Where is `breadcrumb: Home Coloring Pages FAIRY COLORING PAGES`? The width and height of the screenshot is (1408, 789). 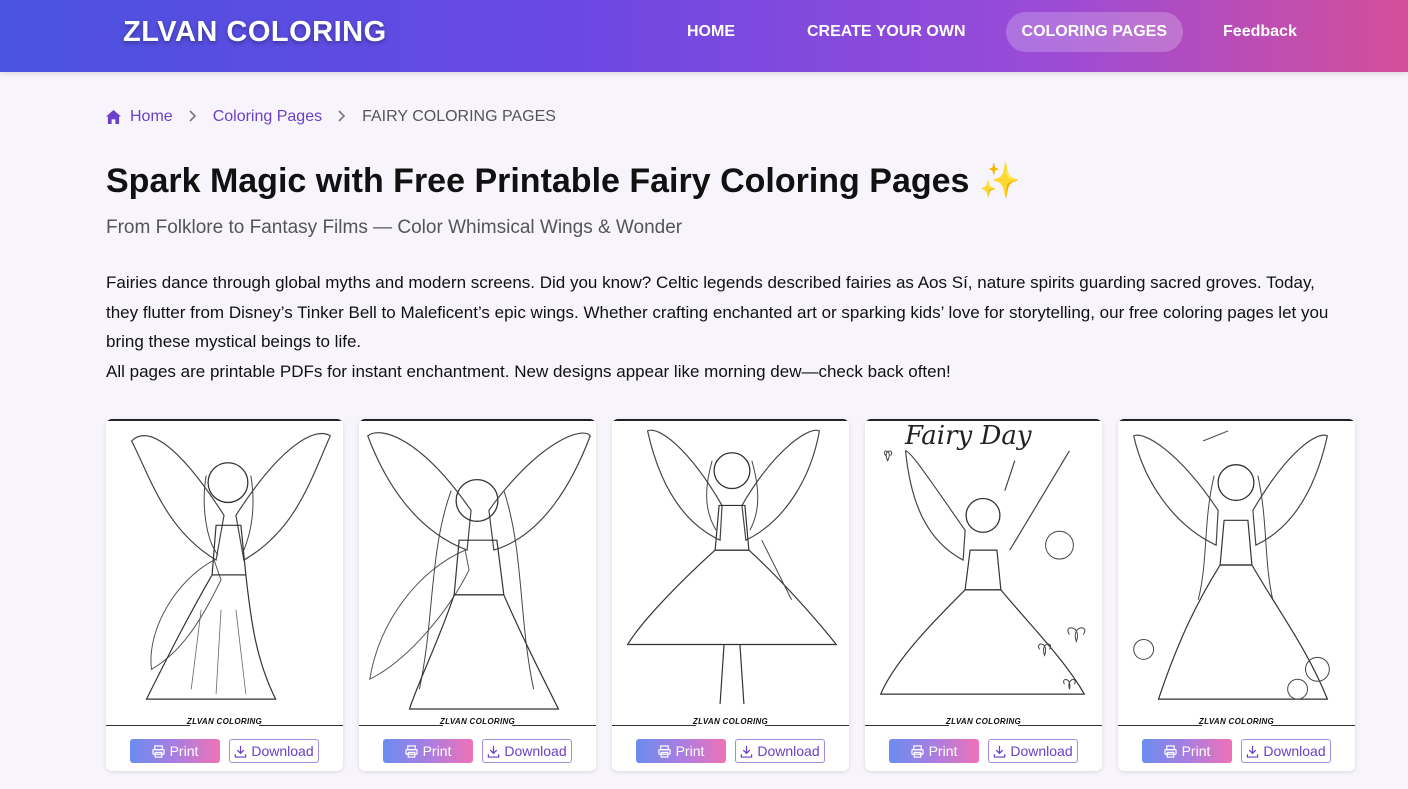
breadcrumb: Home Coloring Pages FAIRY COLORING PAGES is located at coordinates (331, 117).